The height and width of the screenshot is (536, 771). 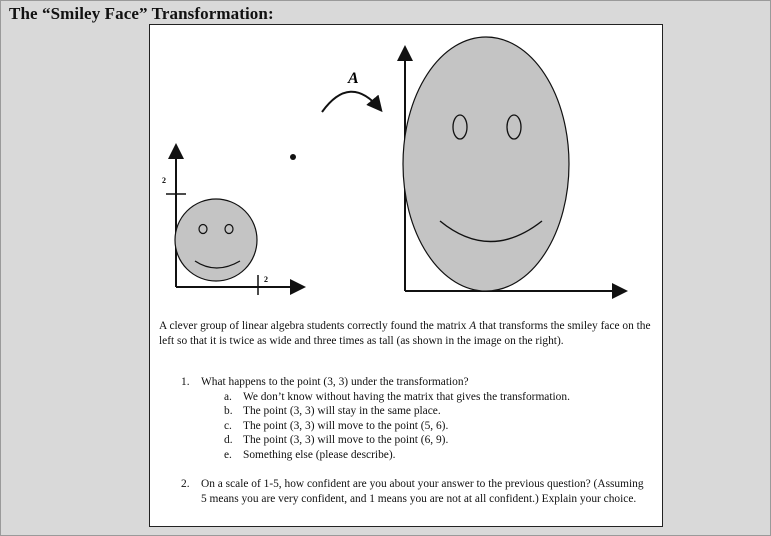 What do you see at coordinates (228, 454) in the screenshot?
I see `option-letter: e.` at bounding box center [228, 454].